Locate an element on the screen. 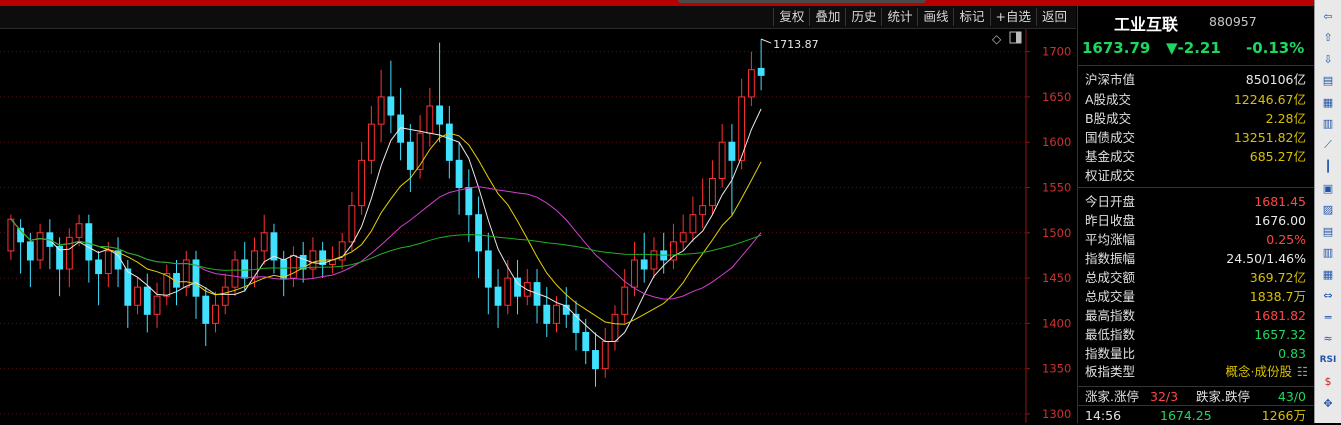 Image resolution: width=1341 pixels, height=425 pixels. stat-value: 1657.32 is located at coordinates (1280, 334).